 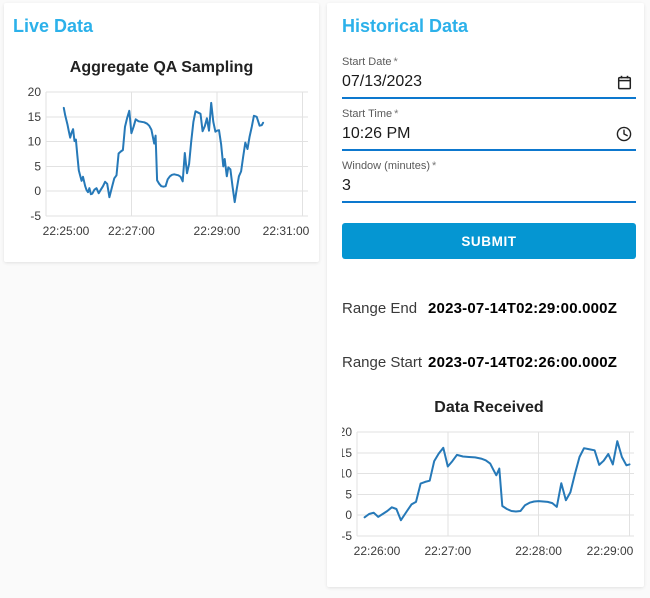 I want to click on start-date-value: 07/13/2023, so click(x=382, y=81).